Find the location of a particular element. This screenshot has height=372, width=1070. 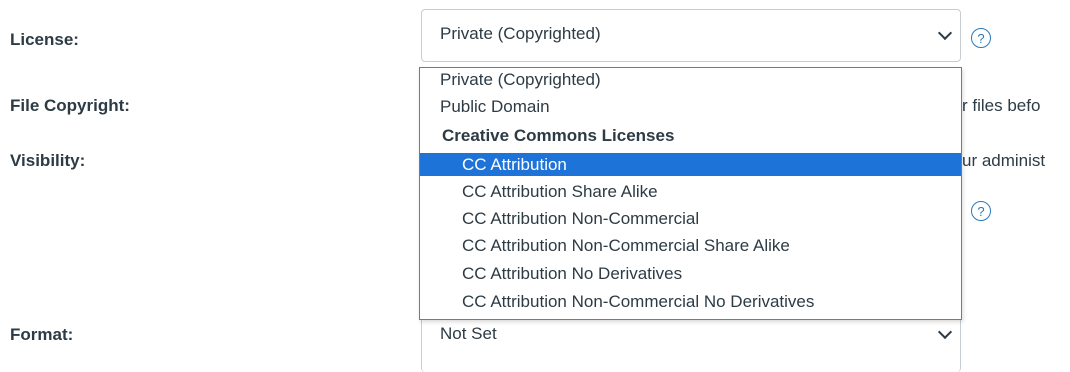

option-cc-attribution-share-alike: CC Attribution Share Alike is located at coordinates (690, 191).